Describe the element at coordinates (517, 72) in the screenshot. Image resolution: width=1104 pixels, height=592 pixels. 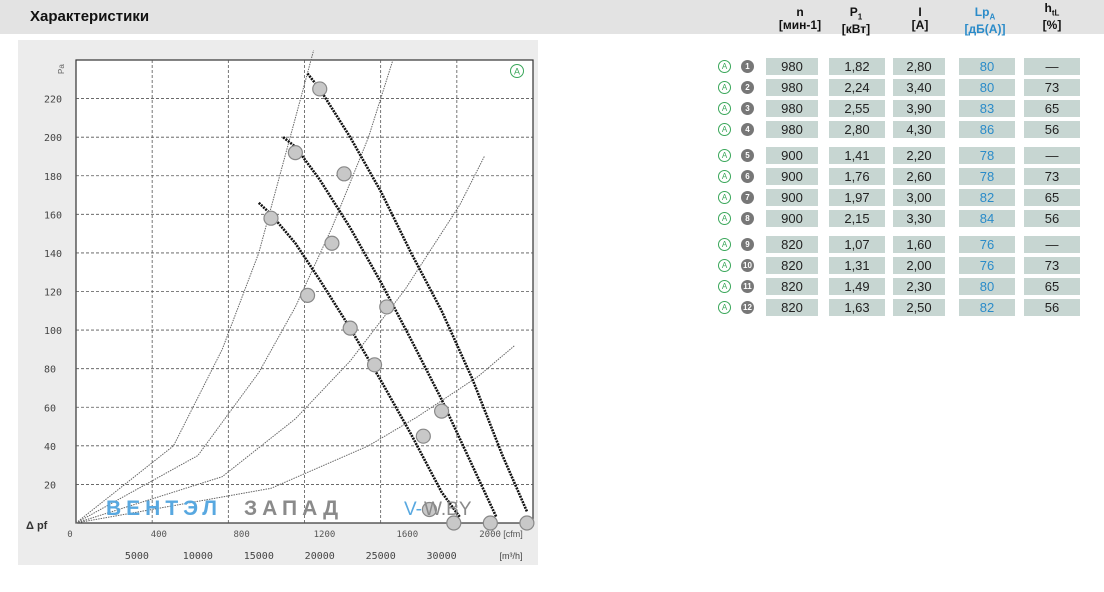
I see `corner-marker-label: A` at that location.